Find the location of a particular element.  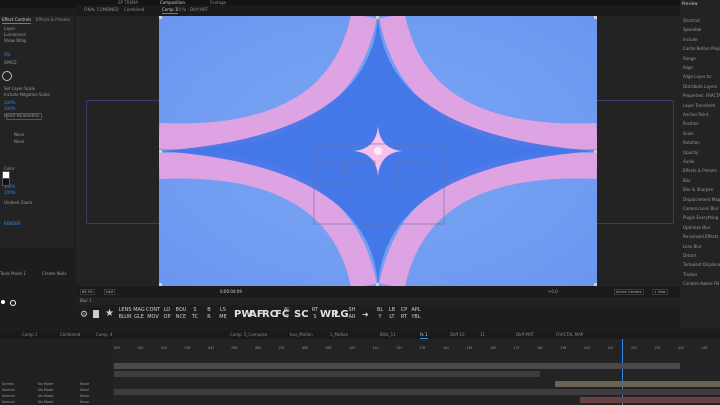

effect-row: Show Wrap is located at coordinates (15, 40).